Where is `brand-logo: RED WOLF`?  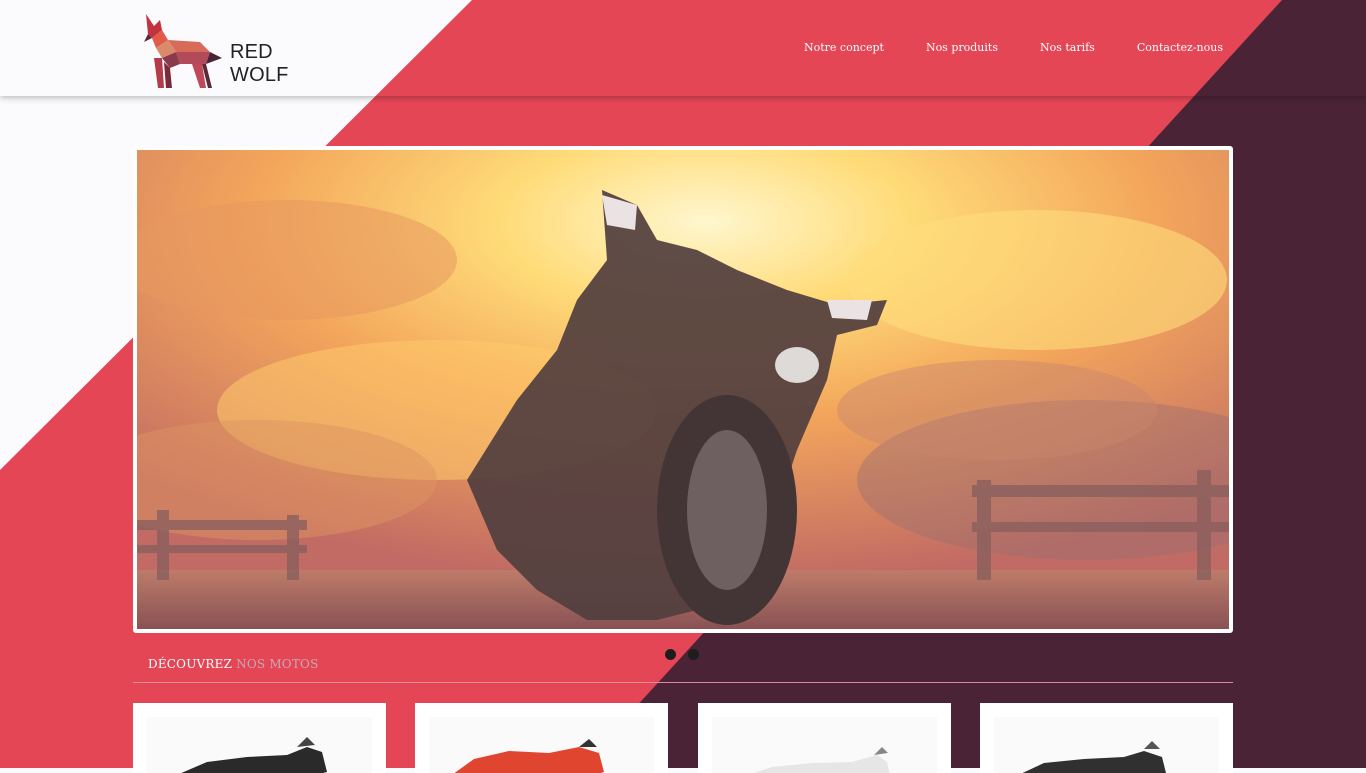
brand-logo: RED WOLF is located at coordinates (235, 52).